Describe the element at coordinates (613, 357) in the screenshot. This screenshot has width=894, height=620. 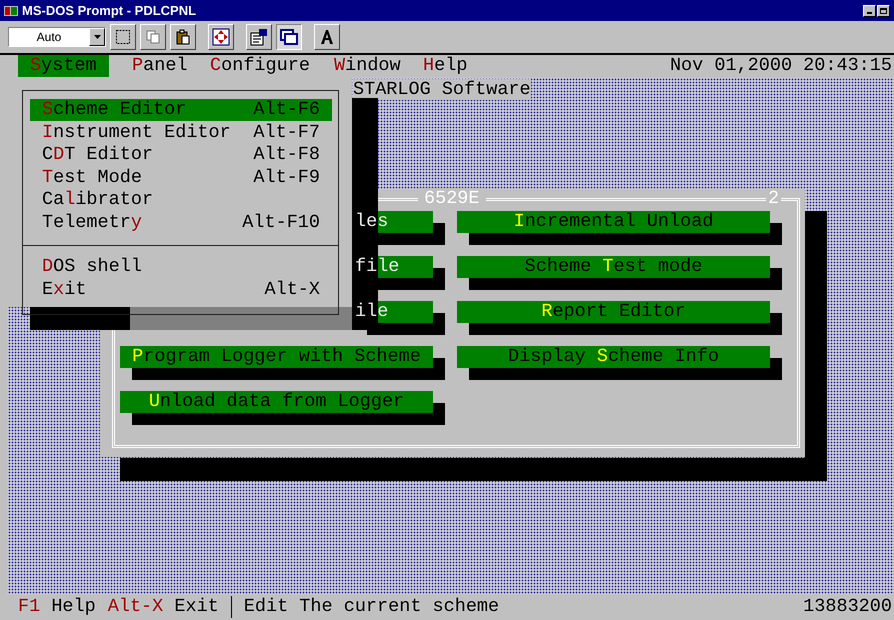
I see `menu-button: Display Scheme Info` at that location.